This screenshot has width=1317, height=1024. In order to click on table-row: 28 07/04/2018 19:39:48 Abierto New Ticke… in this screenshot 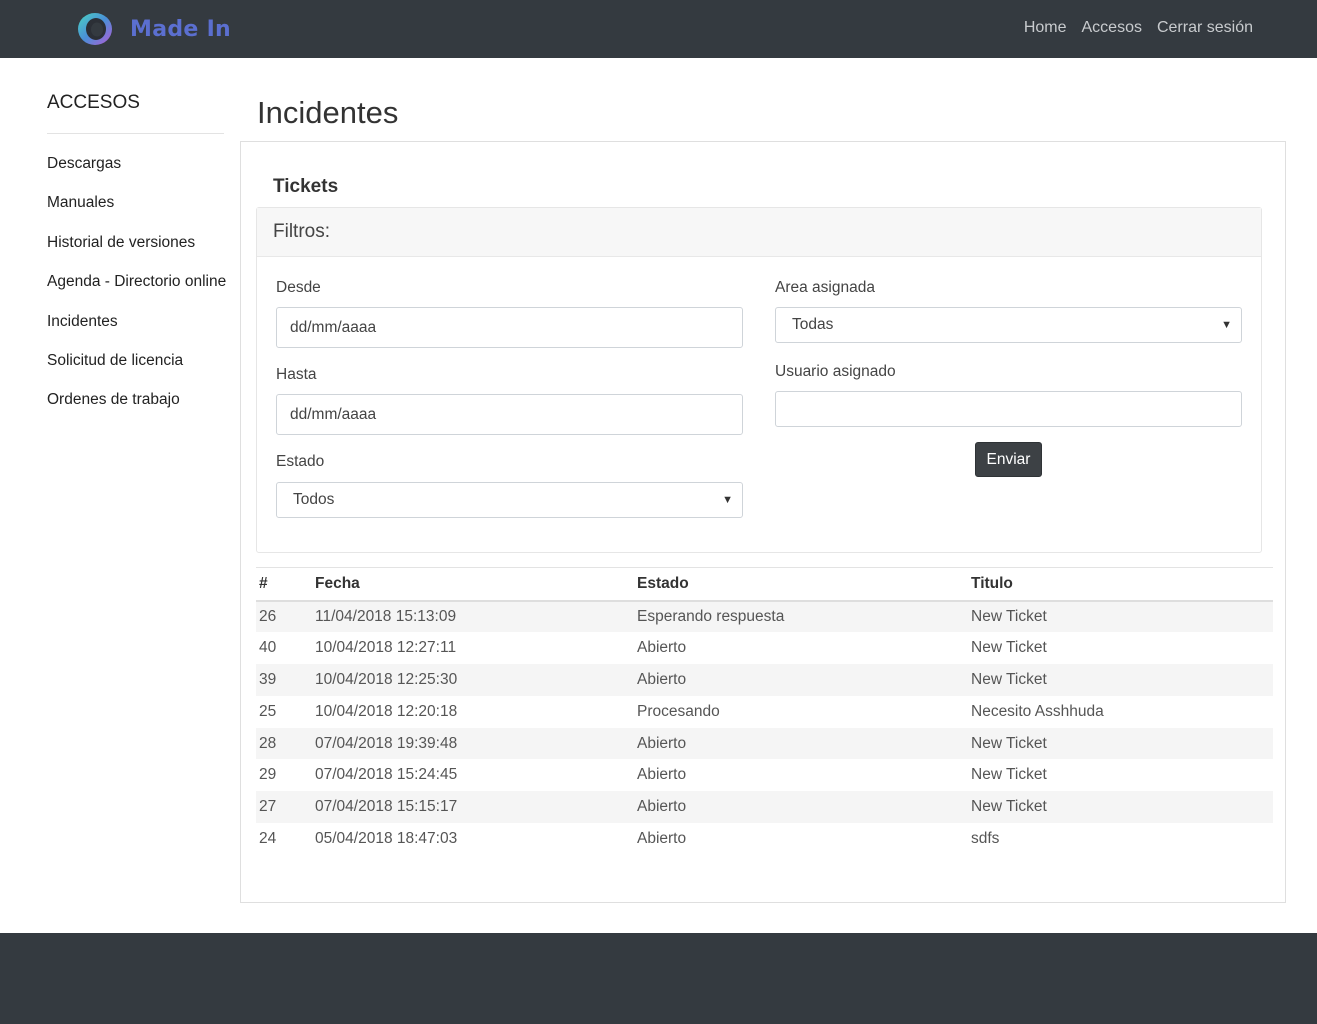, I will do `click(764, 743)`.